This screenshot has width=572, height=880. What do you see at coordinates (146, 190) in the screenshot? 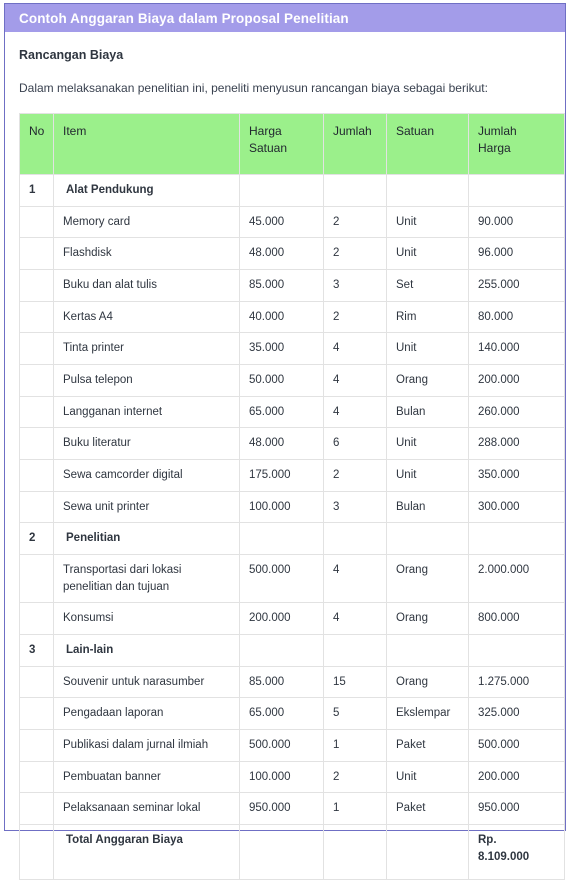
I see `cell-item: Alat Pendukung` at bounding box center [146, 190].